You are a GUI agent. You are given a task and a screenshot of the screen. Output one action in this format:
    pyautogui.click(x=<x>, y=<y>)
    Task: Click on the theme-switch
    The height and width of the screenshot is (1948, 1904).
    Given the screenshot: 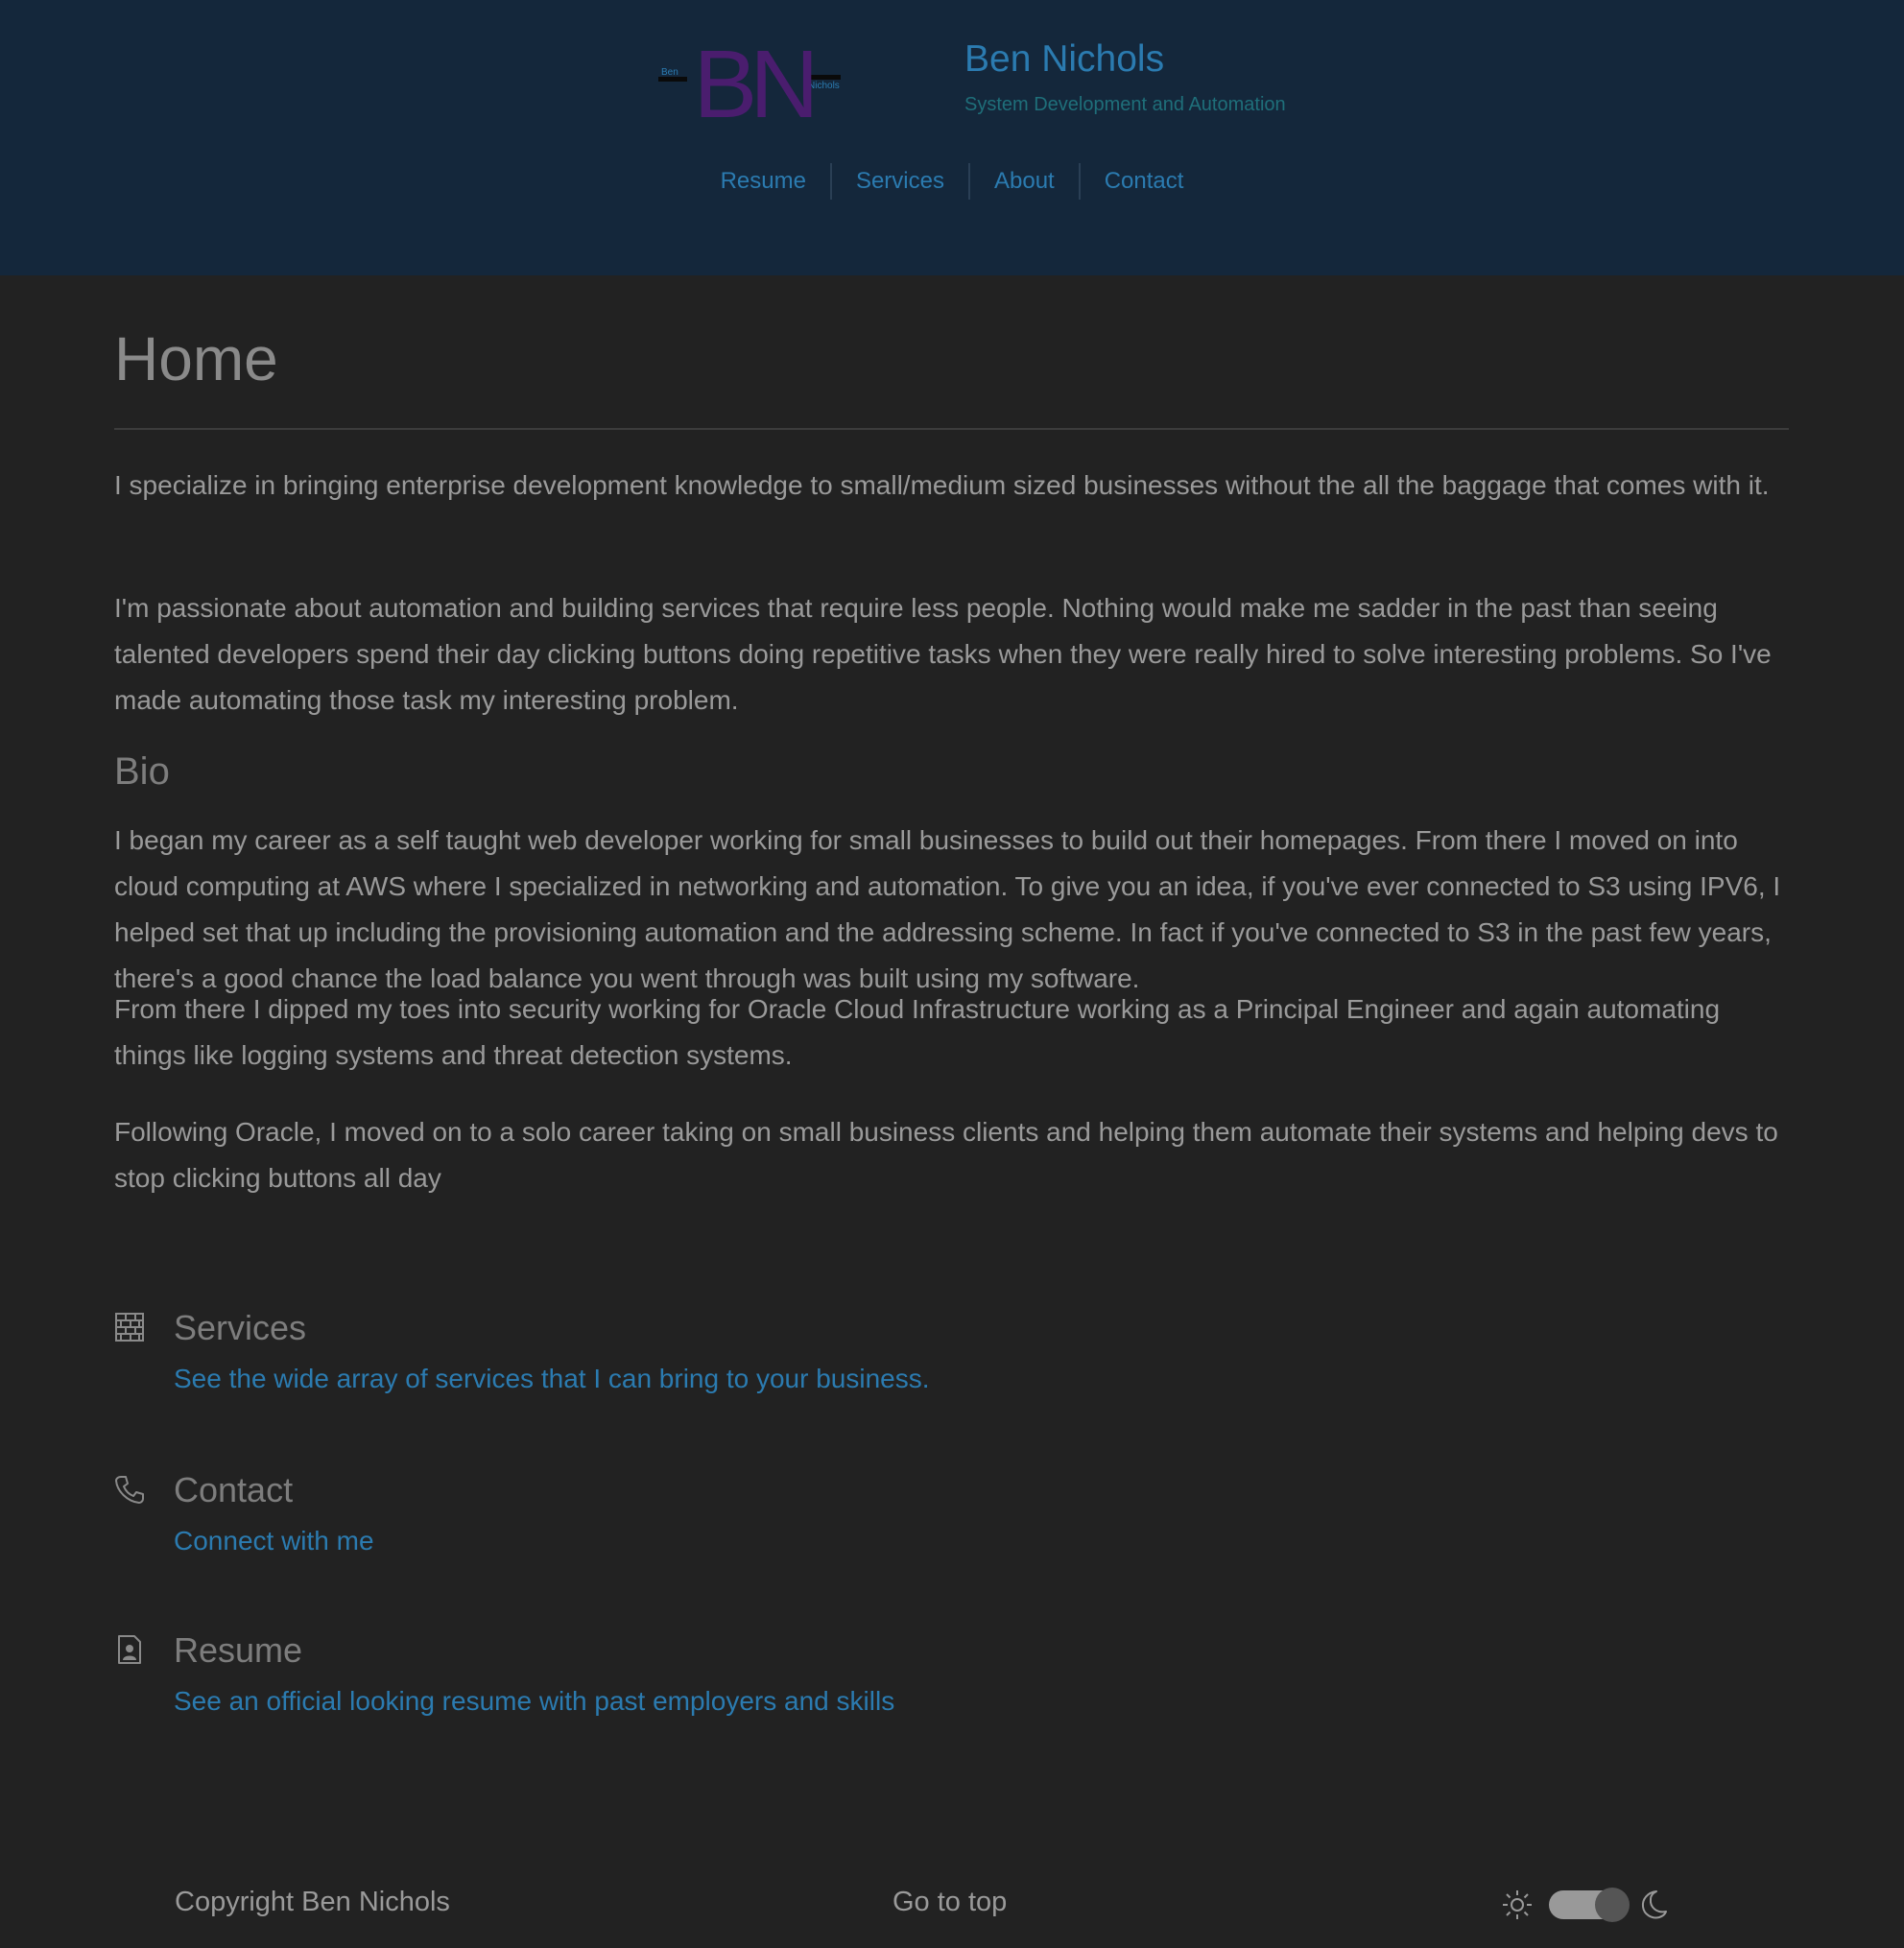 What is the action you would take?
    pyautogui.click(x=1590, y=1905)
    